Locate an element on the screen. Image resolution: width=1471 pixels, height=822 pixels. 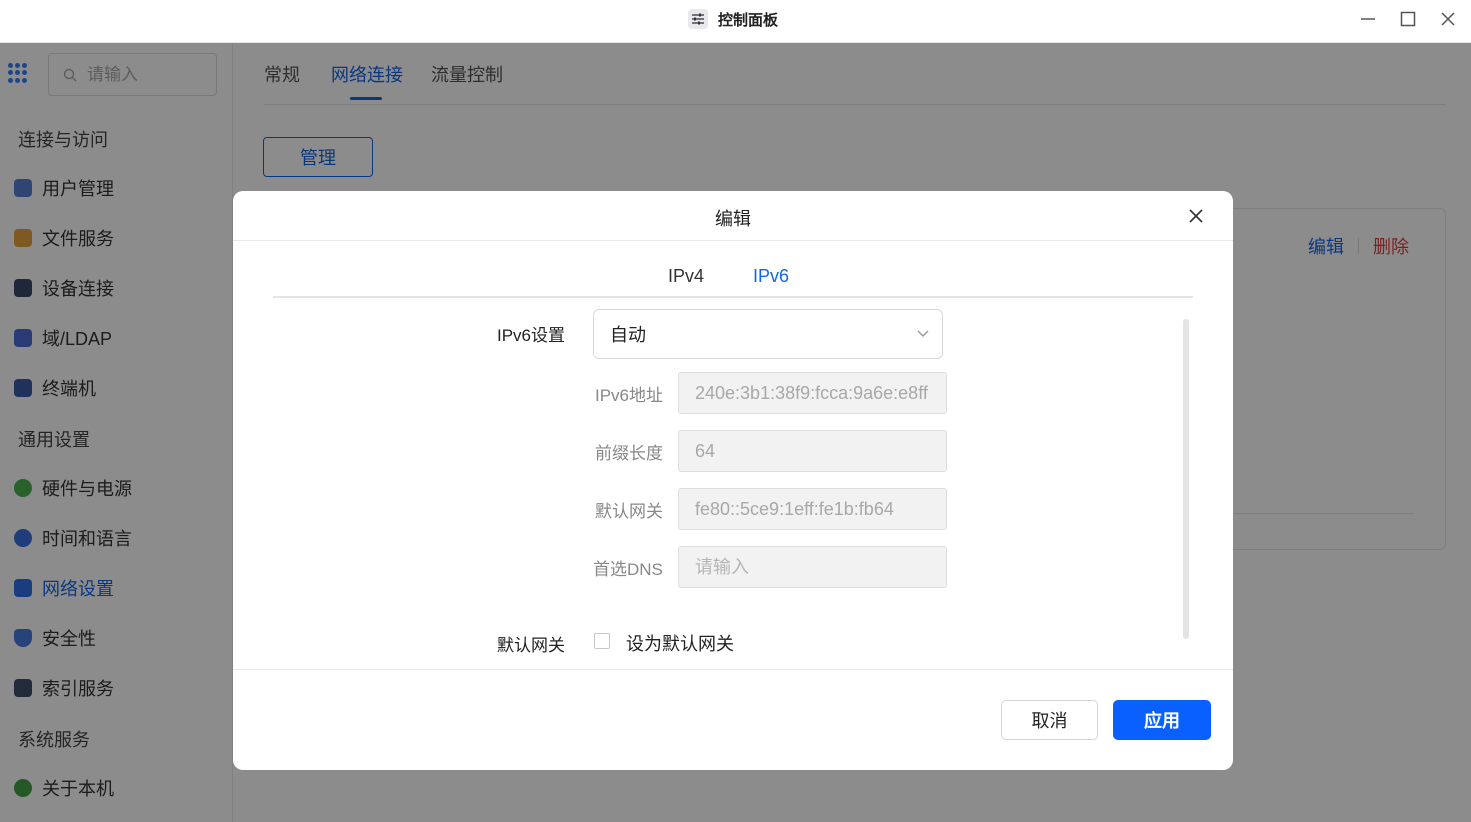
gateway-field is located at coordinates (812, 509).